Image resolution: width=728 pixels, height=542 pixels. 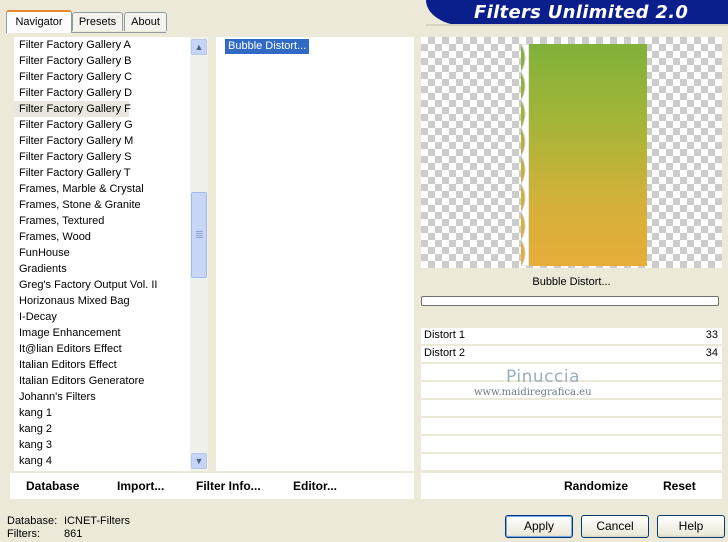 What do you see at coordinates (102, 125) in the screenshot?
I see `category-item: Filter Factory Gallery G` at bounding box center [102, 125].